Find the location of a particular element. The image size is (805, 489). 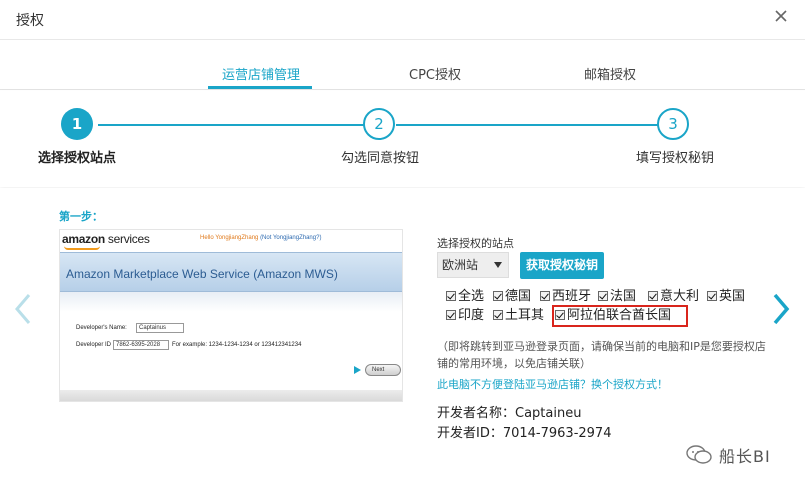

step-3-label: 填写授权秘钥 is located at coordinates (675, 158).